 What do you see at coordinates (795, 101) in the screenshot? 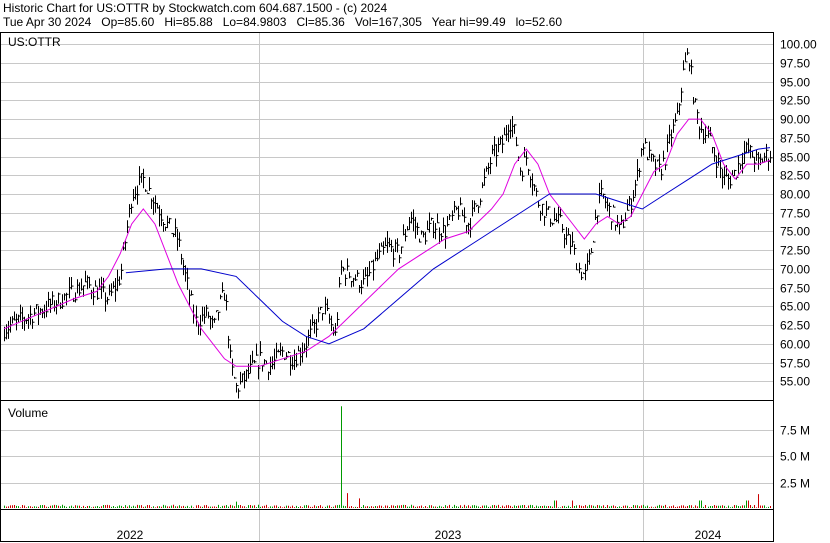
I see `price-tick-label: 92.50` at bounding box center [795, 101].